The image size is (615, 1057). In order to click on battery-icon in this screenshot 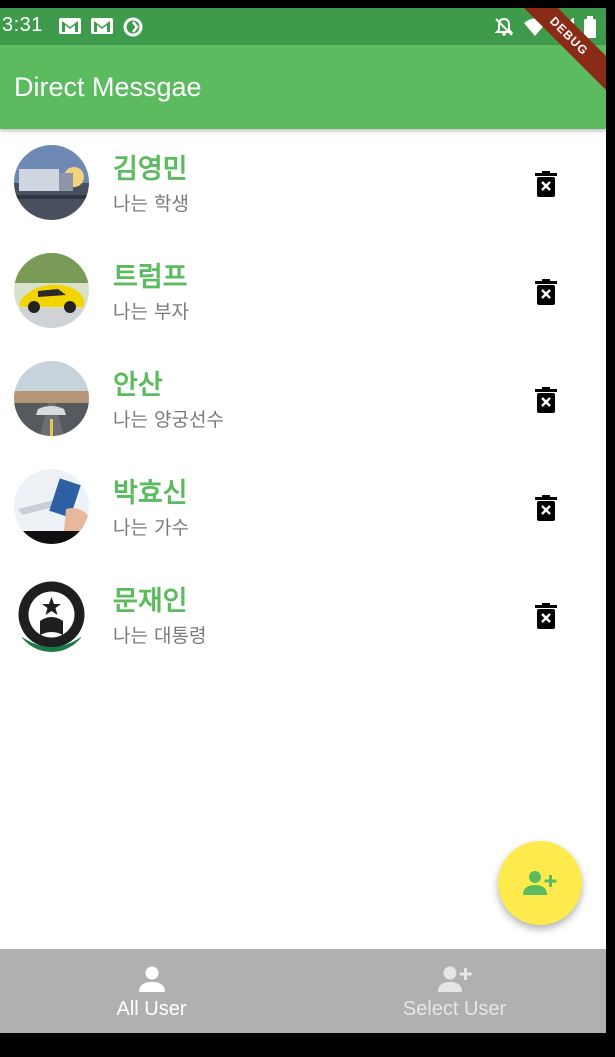, I will do `click(590, 27)`.